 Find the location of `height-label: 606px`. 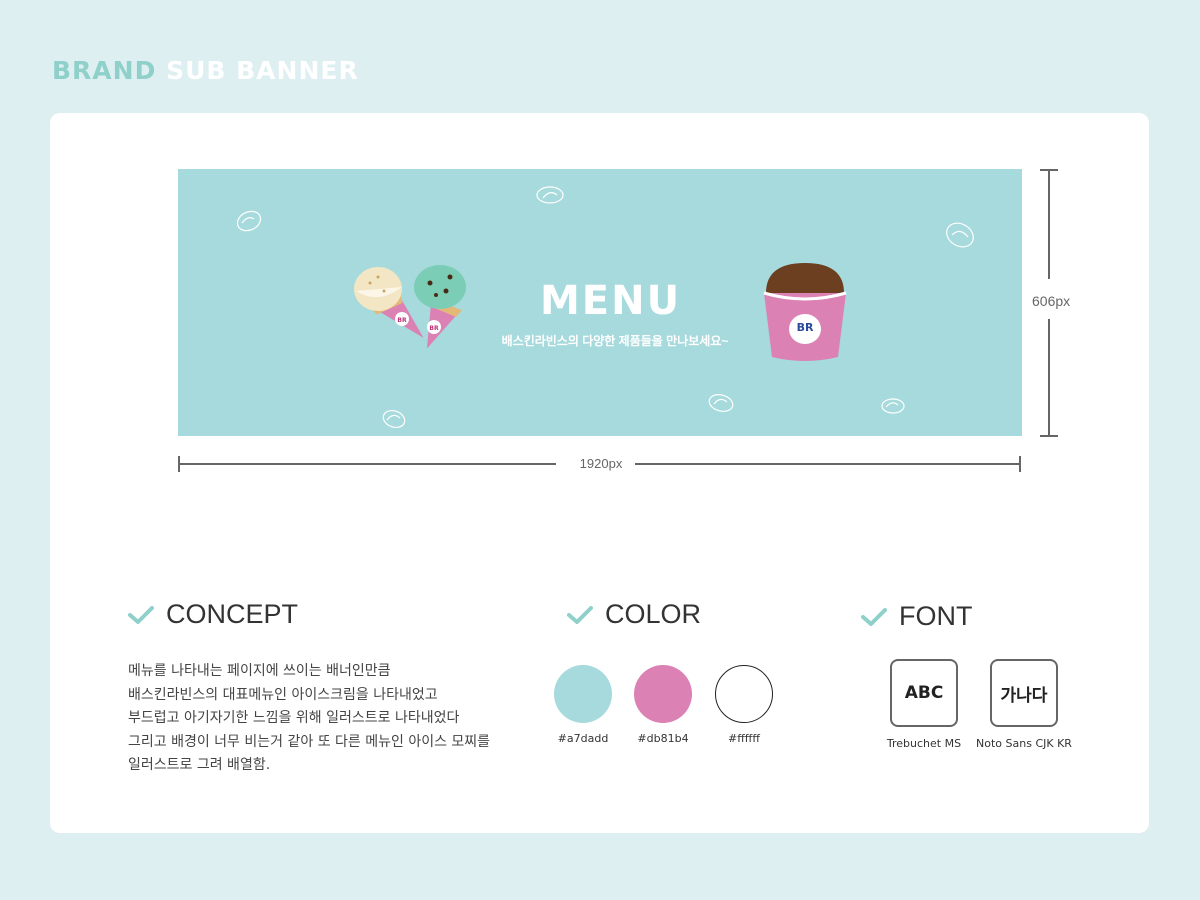

height-label: 606px is located at coordinates (1051, 301).